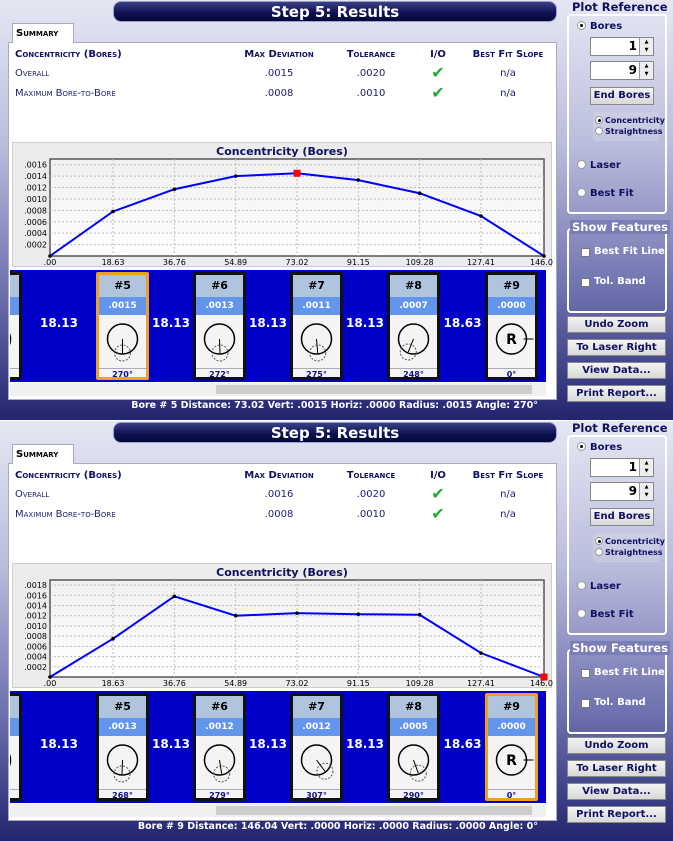 Image resolution: width=673 pixels, height=841 pixels. I want to click on bore-diagram: R, so click(511, 341).